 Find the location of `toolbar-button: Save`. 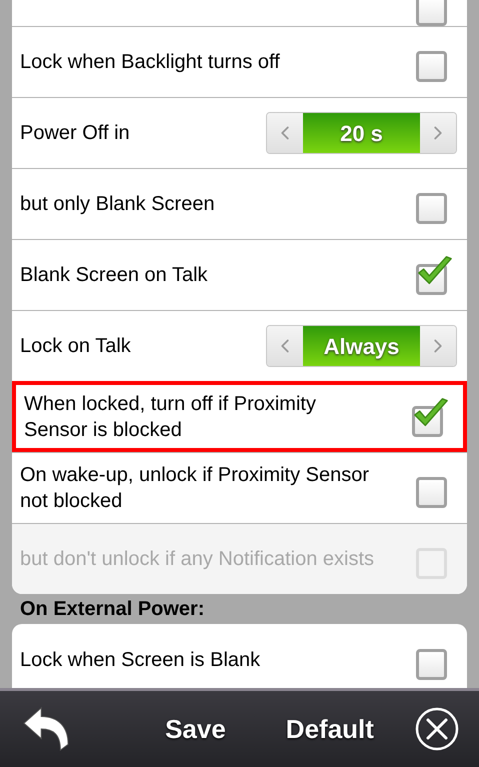

toolbar-button: Save is located at coordinates (195, 729).